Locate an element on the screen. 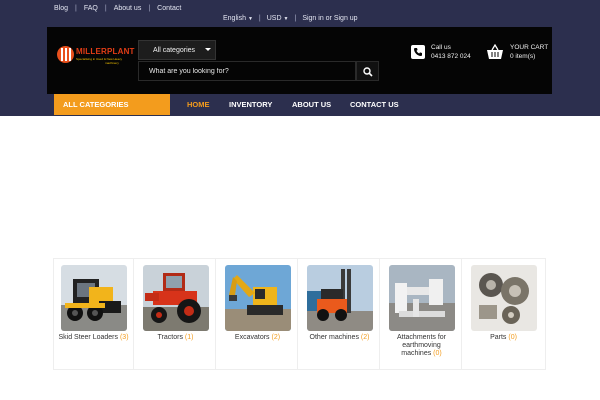  cart-basket-icon is located at coordinates (495, 52).